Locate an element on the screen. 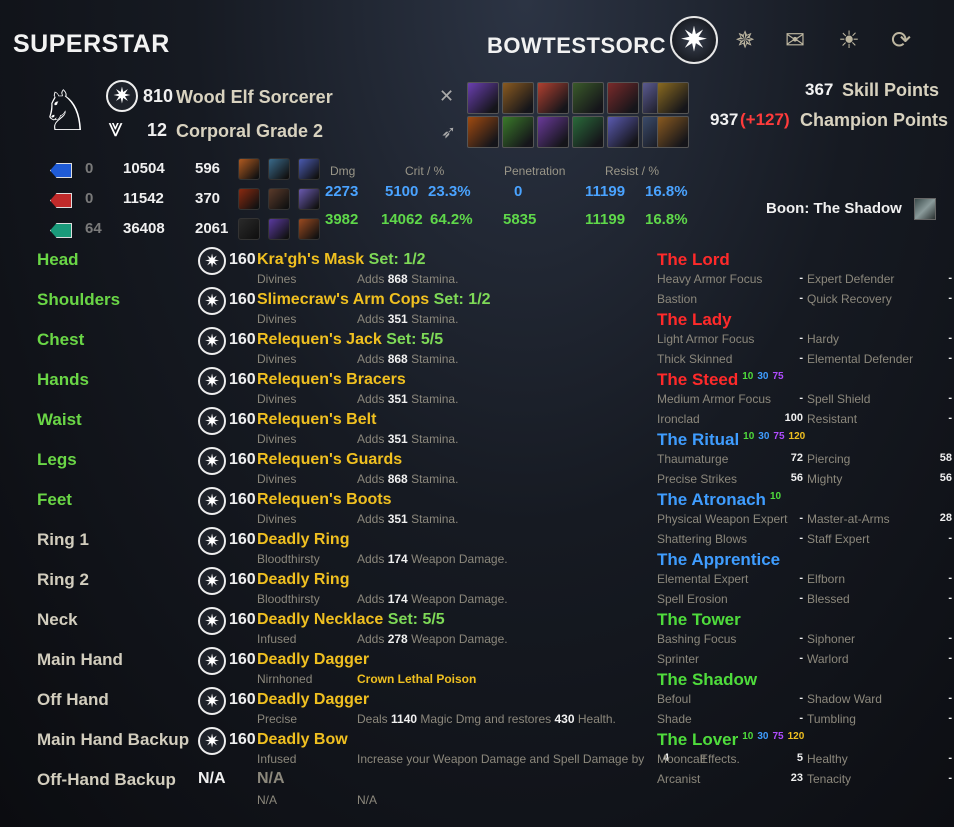 The image size is (954, 827). gear-item-name: Slimecraw's Arm Cops Set: 1/2 is located at coordinates (374, 300).